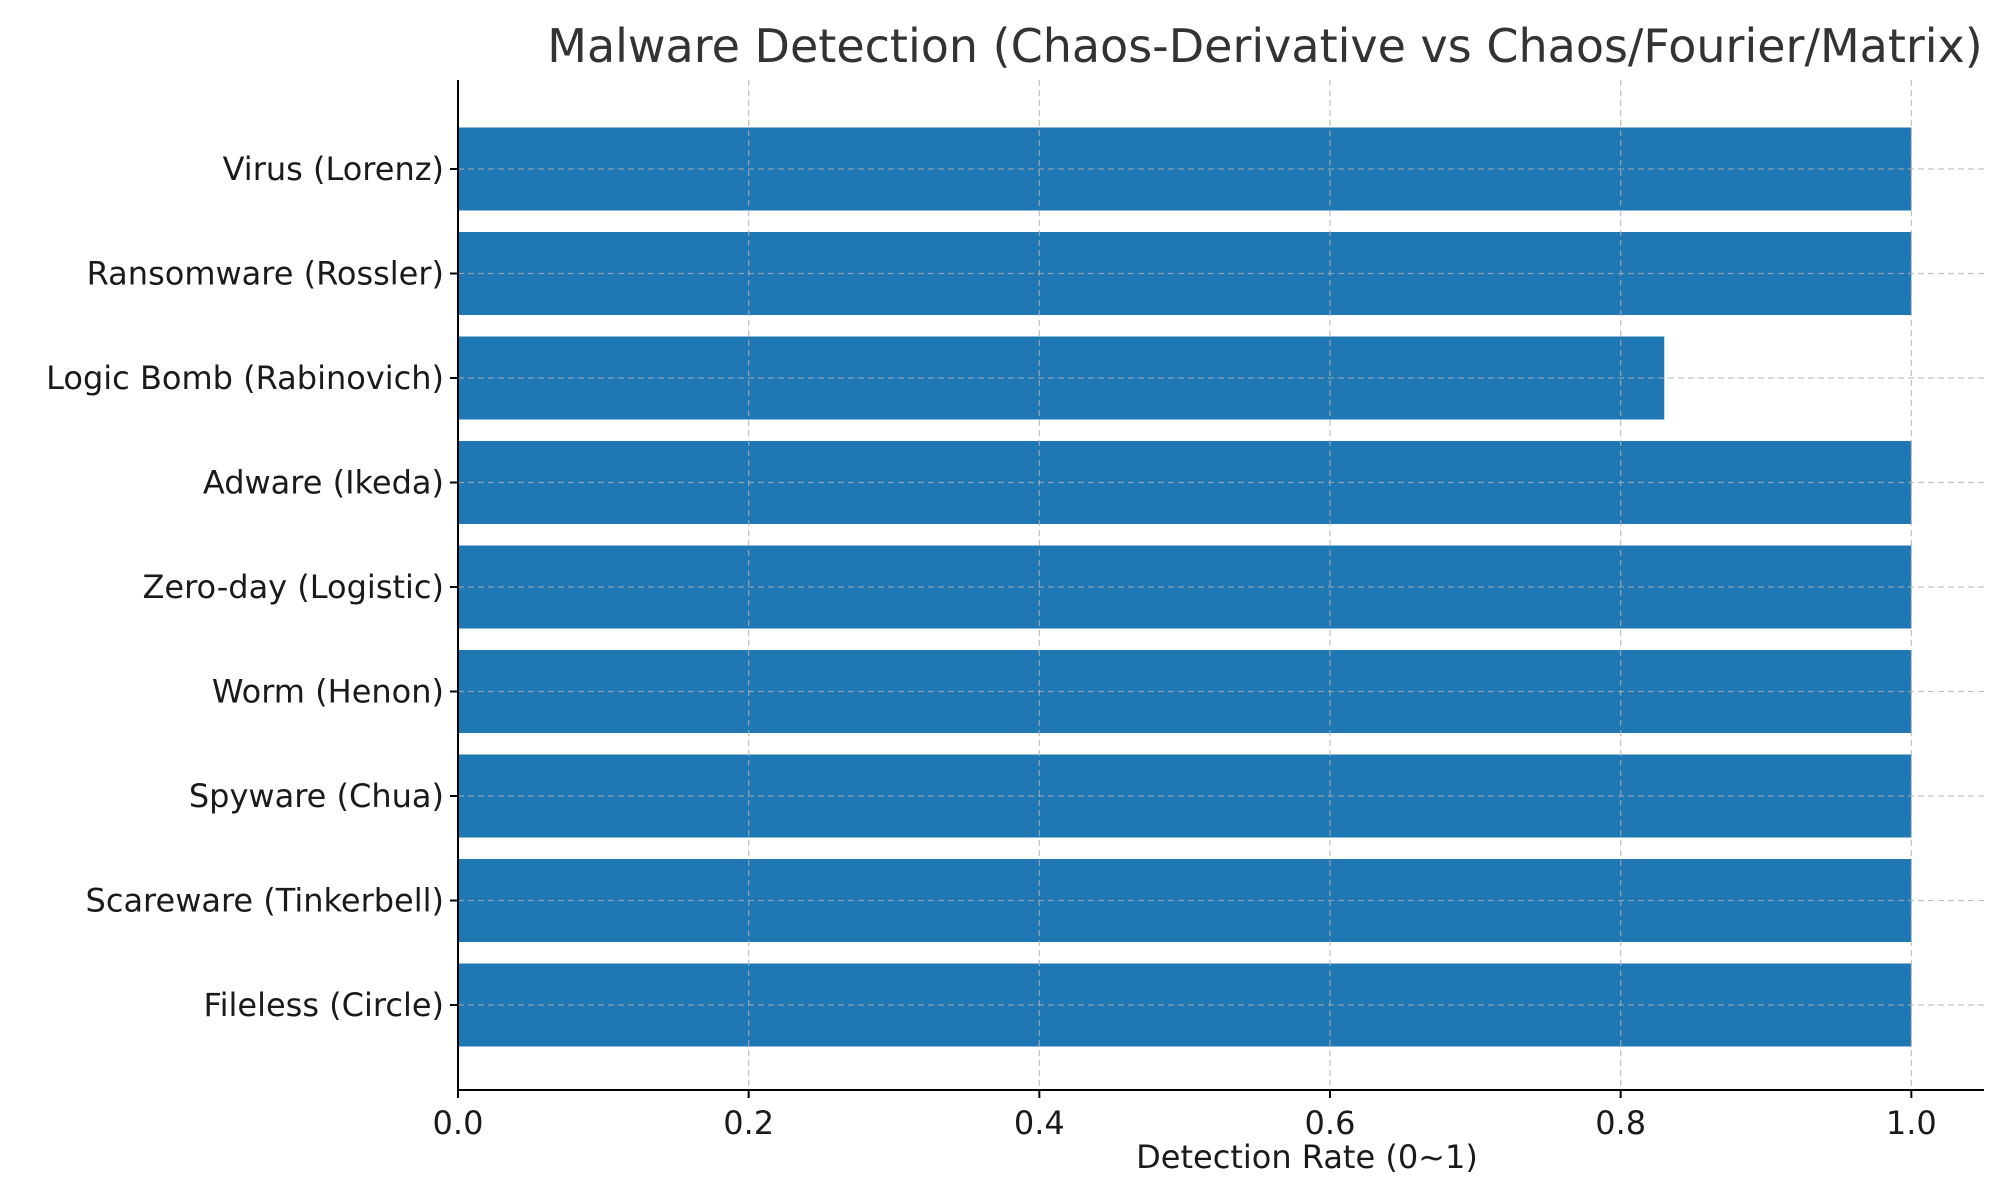 The width and height of the screenshot is (2000, 1200). What do you see at coordinates (1307, 1157) in the screenshot?
I see `x-axis-label: Detection Rate (0~1)` at bounding box center [1307, 1157].